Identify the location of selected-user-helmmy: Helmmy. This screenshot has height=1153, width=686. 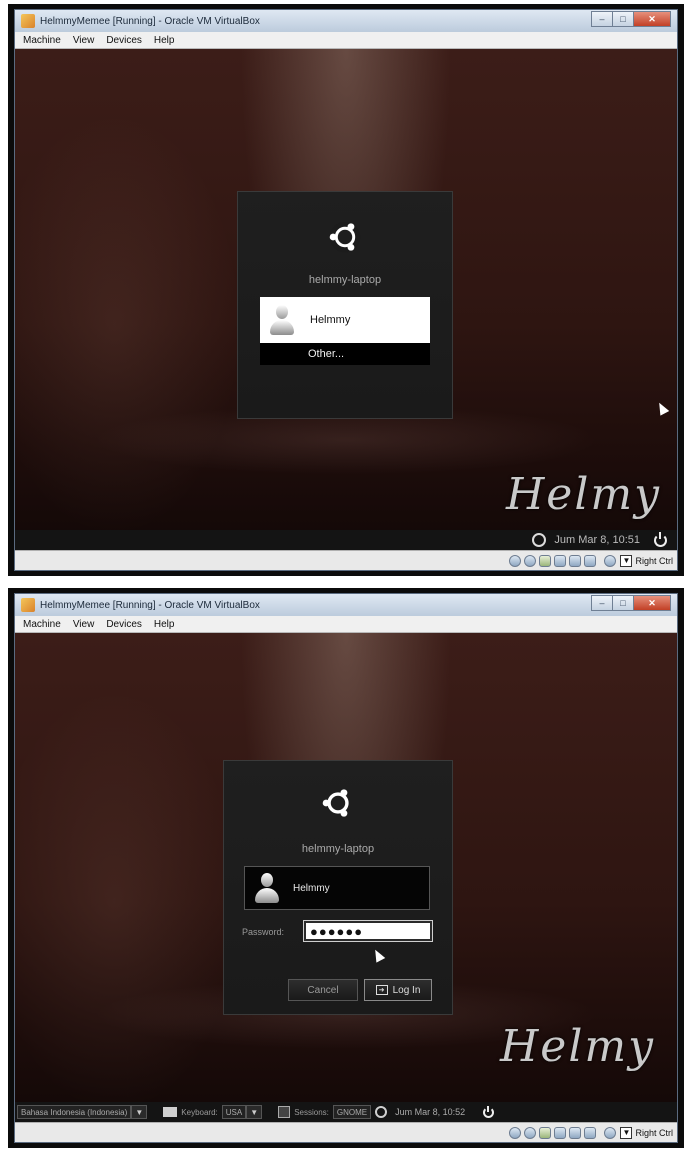
(337, 888).